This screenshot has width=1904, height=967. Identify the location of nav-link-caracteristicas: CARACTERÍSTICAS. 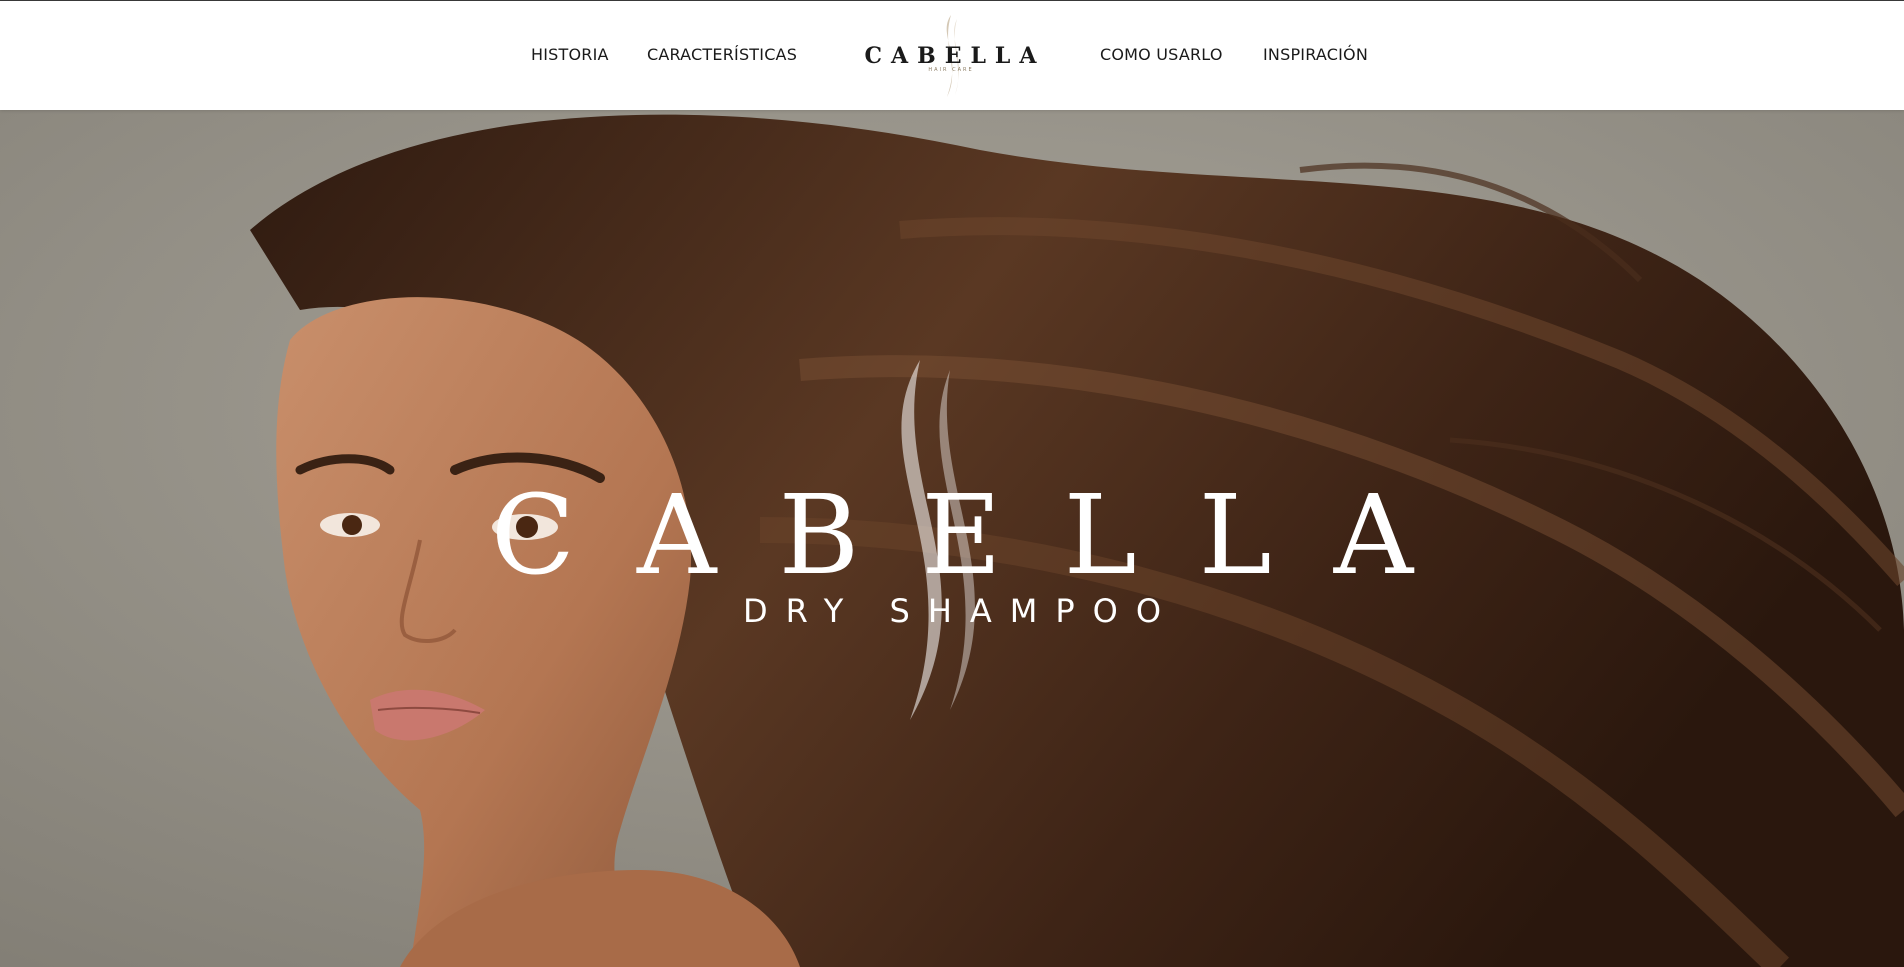
(722, 54).